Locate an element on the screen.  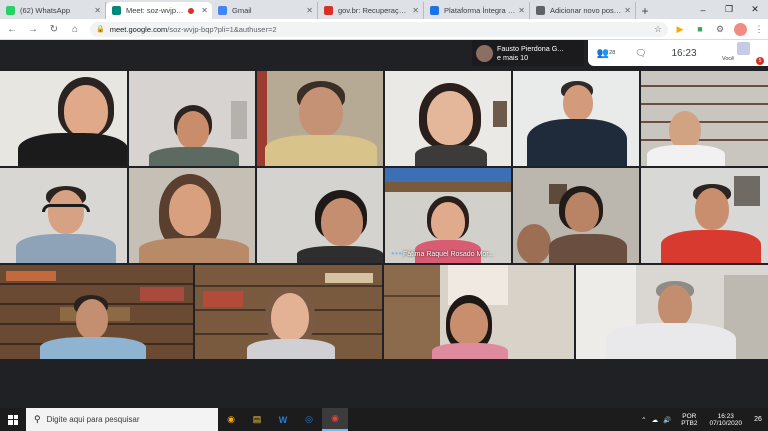
taskbar-search-placeholder: Digite aqui para pesquisar is located at coordinates (93, 419).